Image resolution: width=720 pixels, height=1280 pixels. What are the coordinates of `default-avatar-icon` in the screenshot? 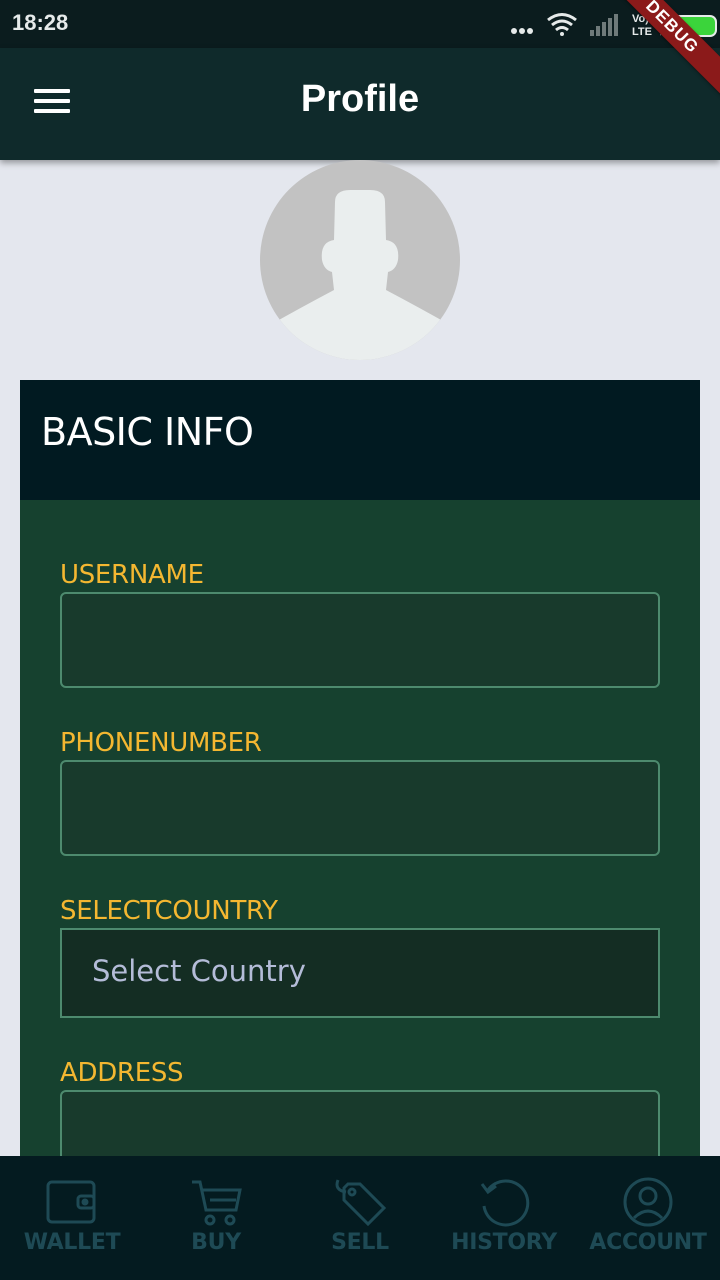 It's located at (360, 260).